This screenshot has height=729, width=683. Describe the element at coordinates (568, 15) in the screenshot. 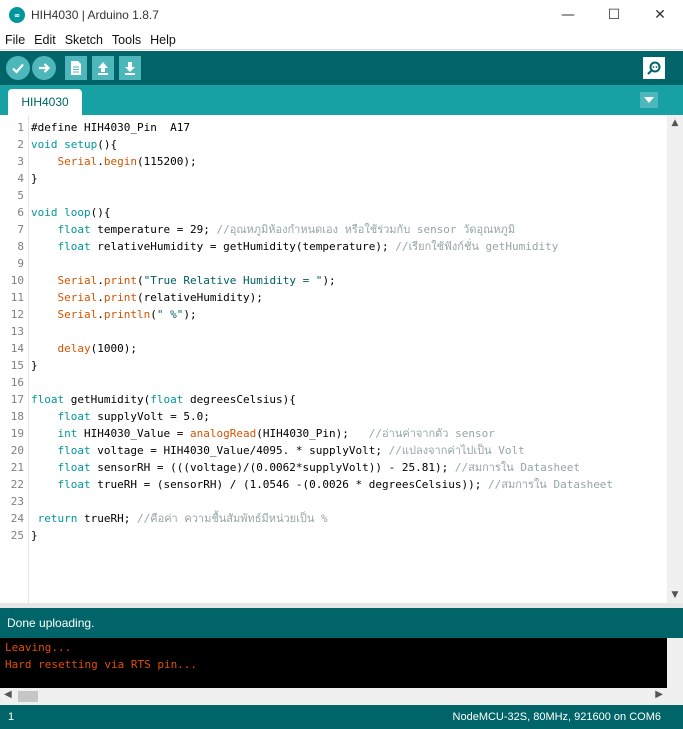

I see `minimize-button: —` at that location.